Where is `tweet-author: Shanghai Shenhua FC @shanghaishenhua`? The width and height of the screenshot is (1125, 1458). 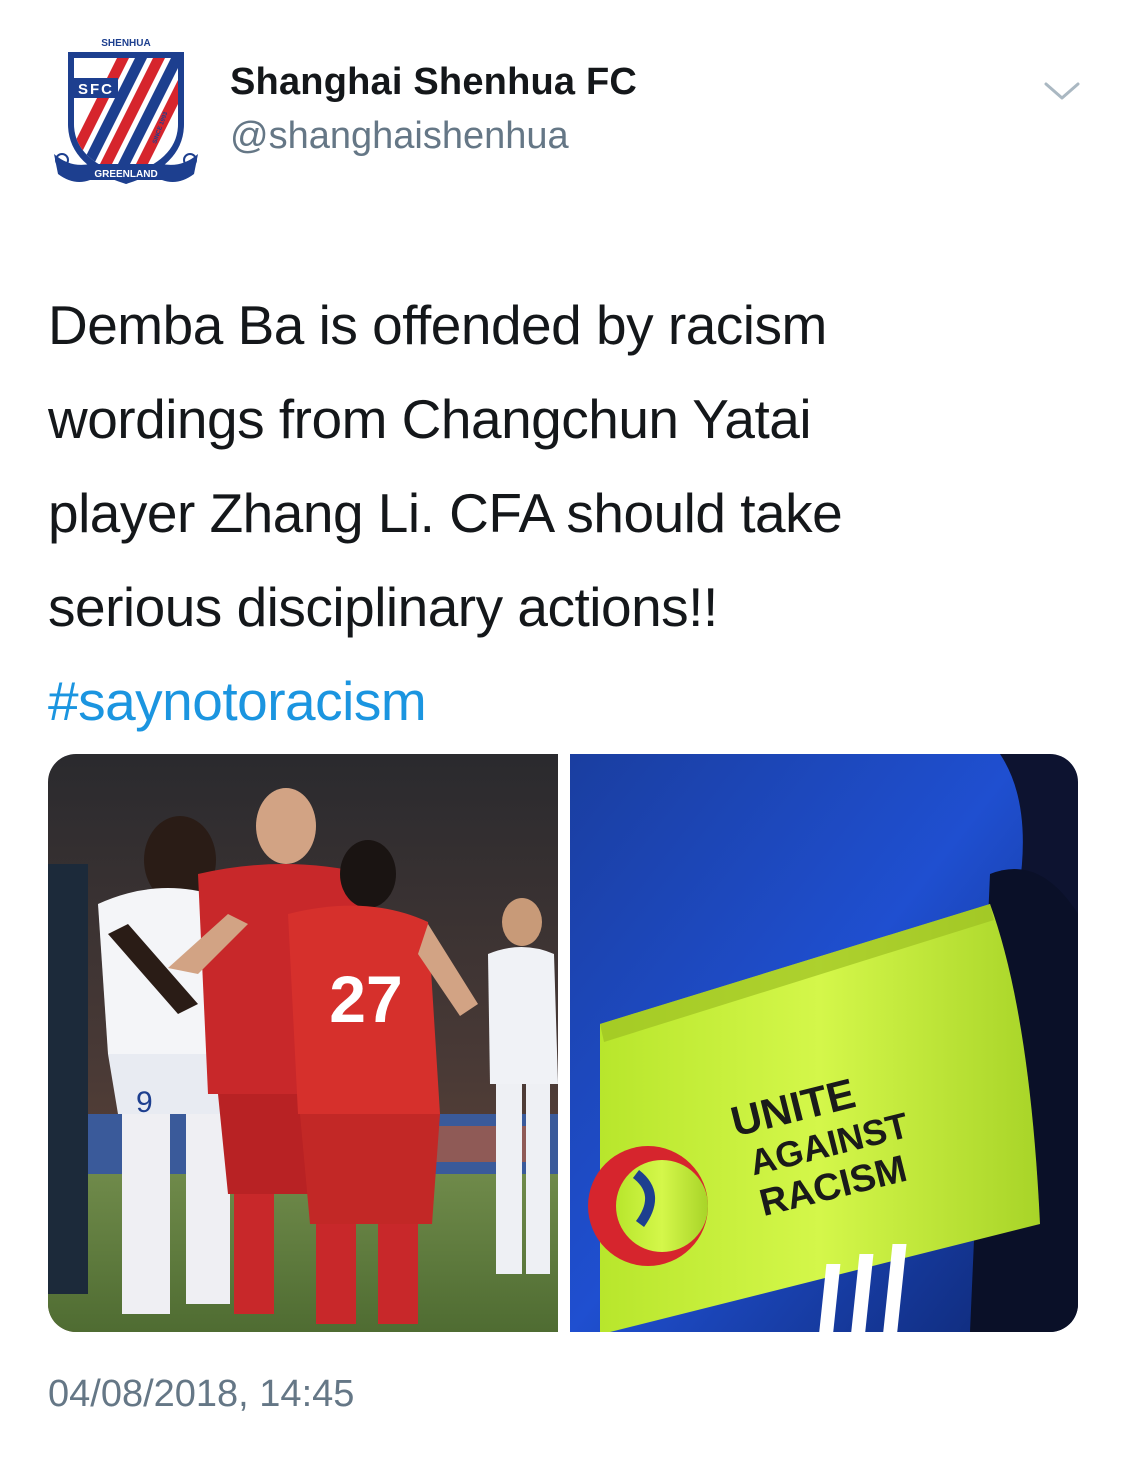 tweet-author: Shanghai Shenhua FC @shanghaishenhua is located at coordinates (433, 109).